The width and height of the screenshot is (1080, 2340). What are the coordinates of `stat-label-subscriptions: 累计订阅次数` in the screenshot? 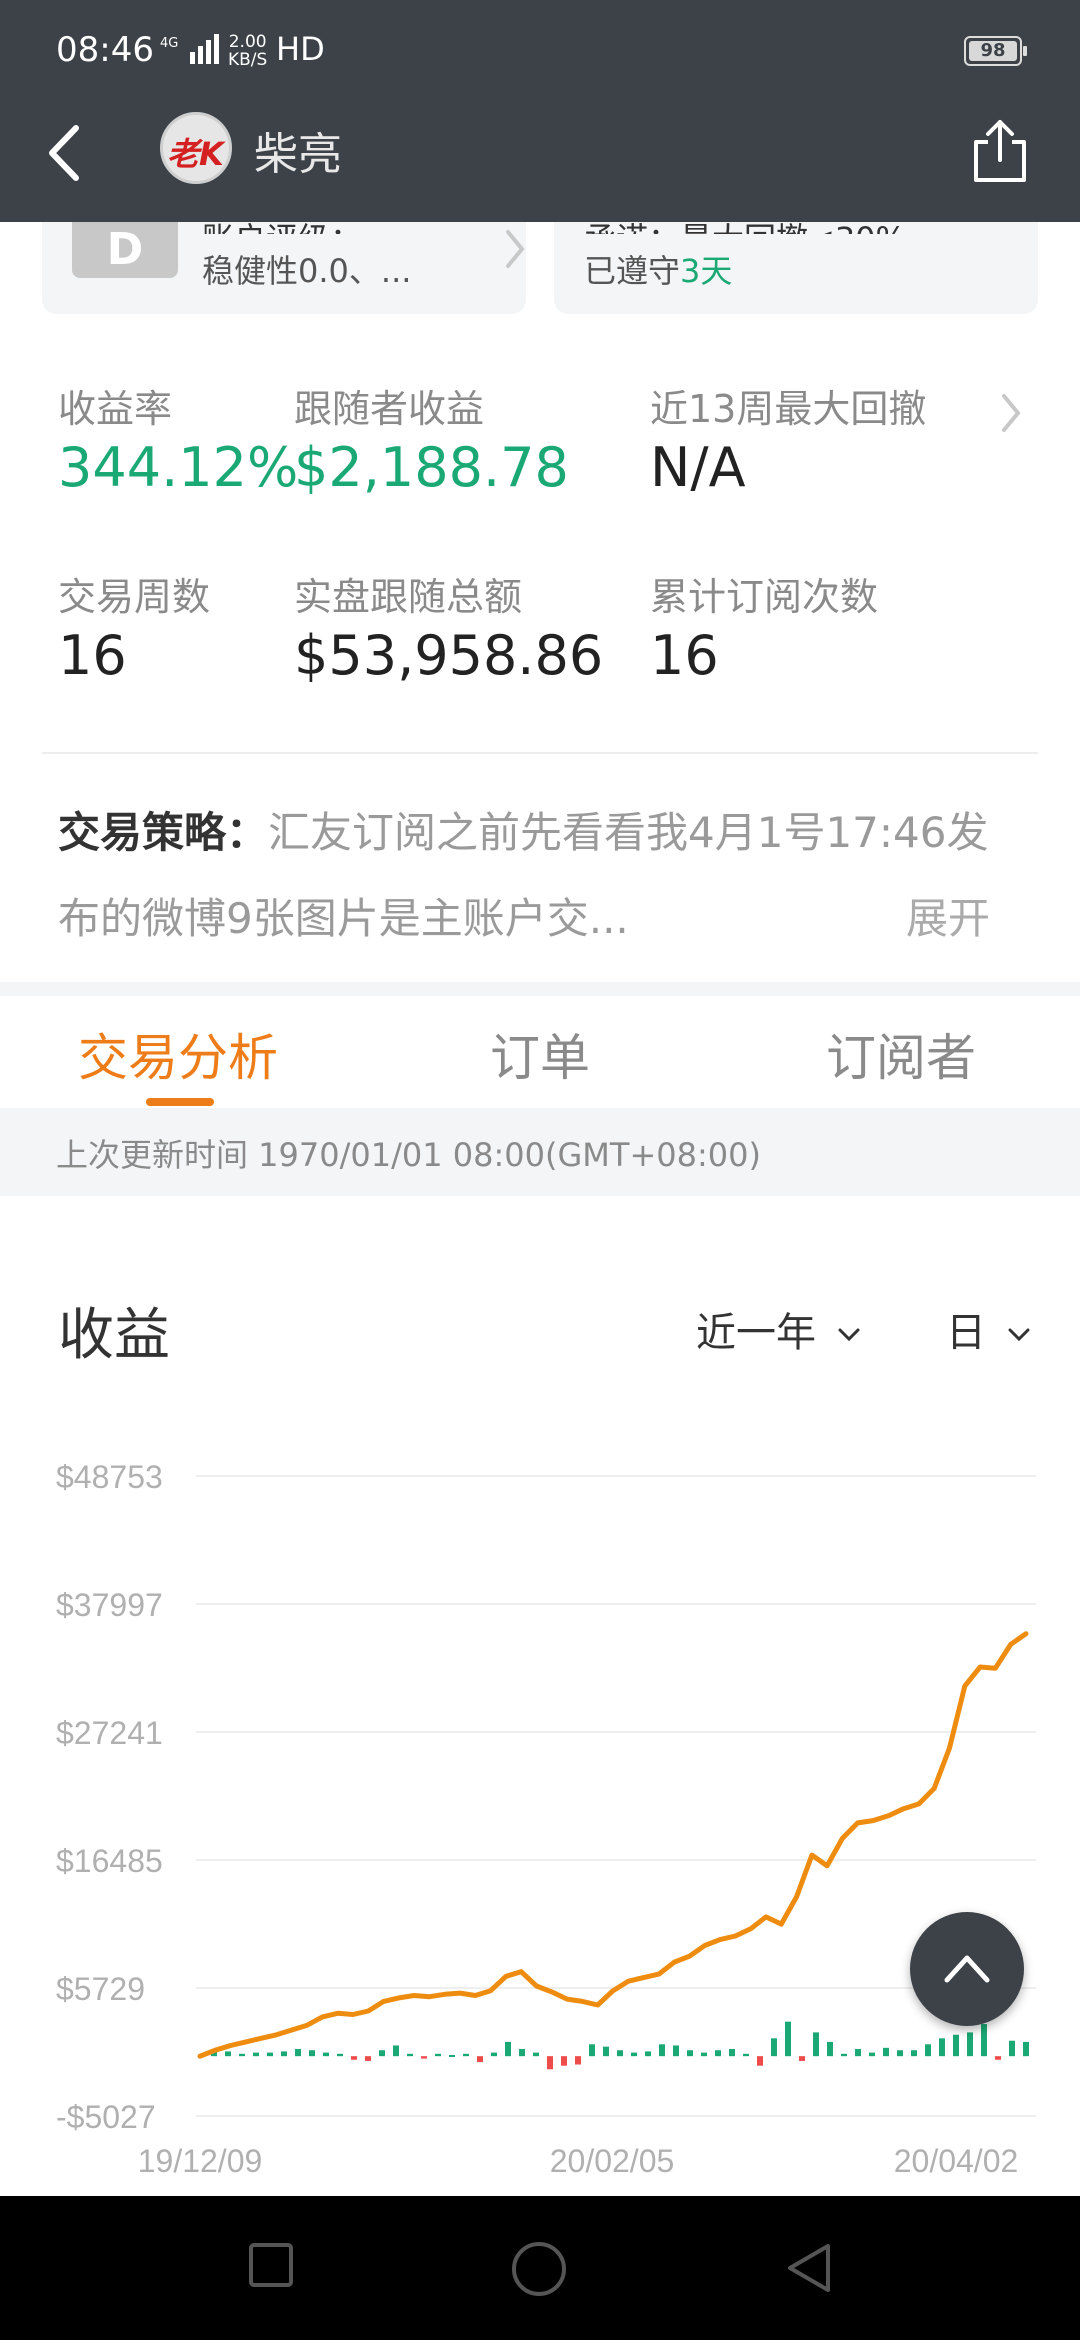 It's located at (764, 597).